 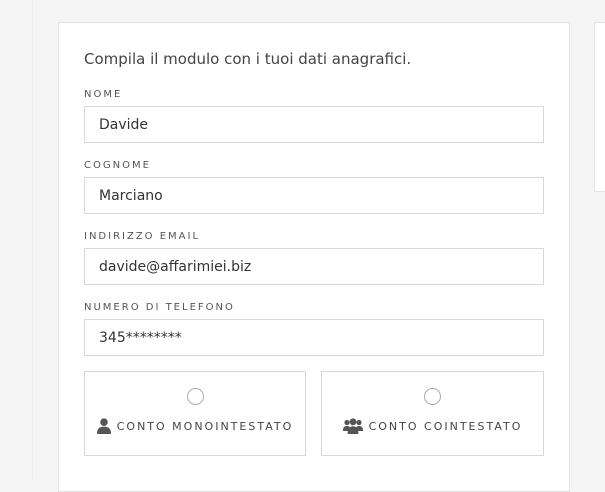 What do you see at coordinates (314, 124) in the screenshot?
I see `first-name-input` at bounding box center [314, 124].